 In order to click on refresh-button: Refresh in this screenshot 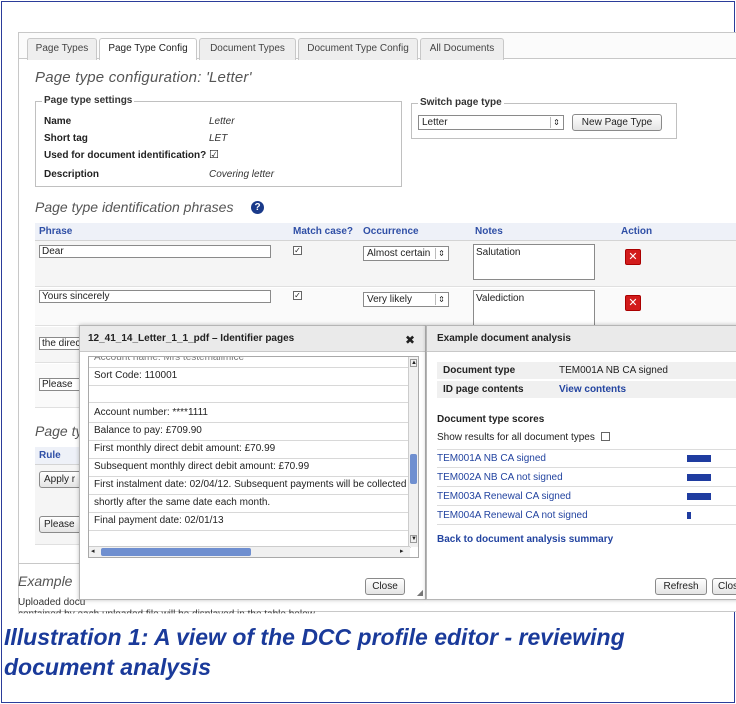, I will do `click(681, 586)`.